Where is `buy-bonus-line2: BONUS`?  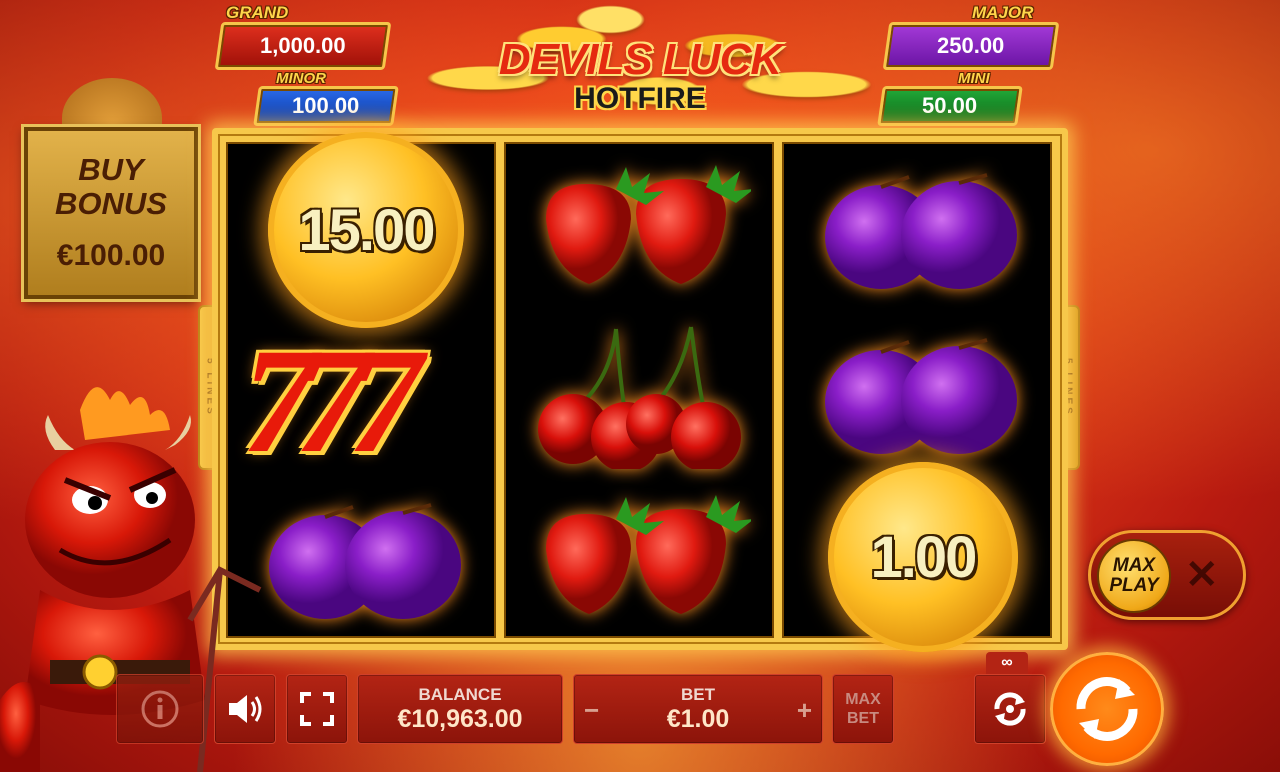
buy-bonus-line2: BONUS is located at coordinates (111, 203).